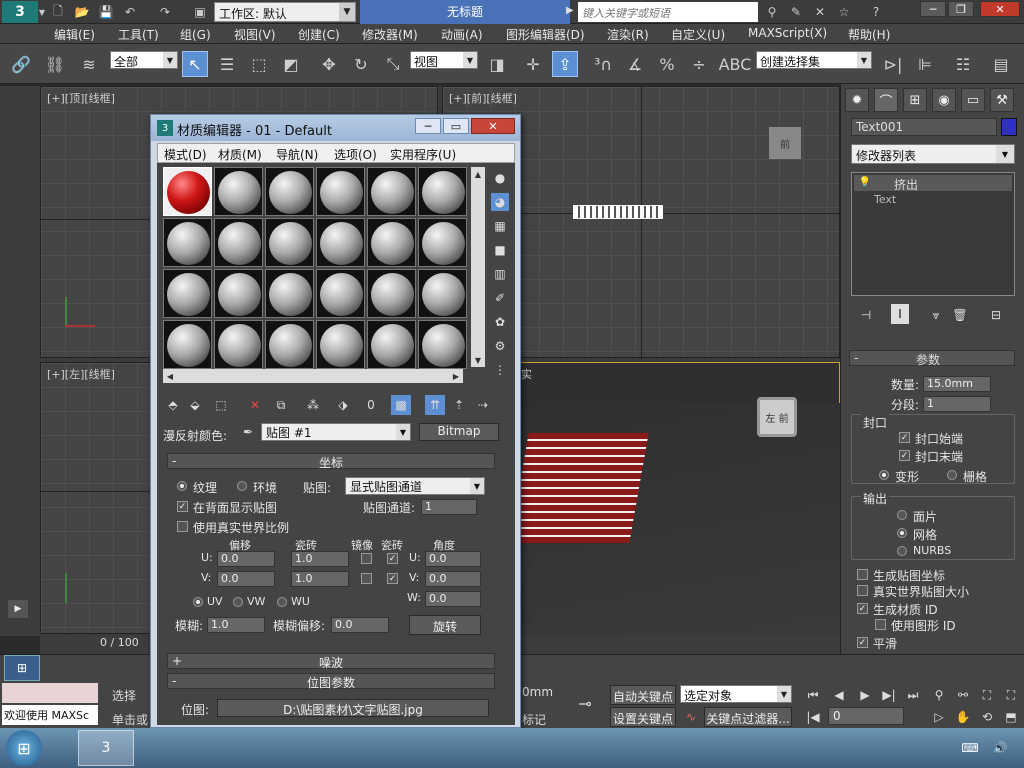  What do you see at coordinates (106, 748) in the screenshot?
I see `taskbar-3dsmax-icon: 3` at bounding box center [106, 748].